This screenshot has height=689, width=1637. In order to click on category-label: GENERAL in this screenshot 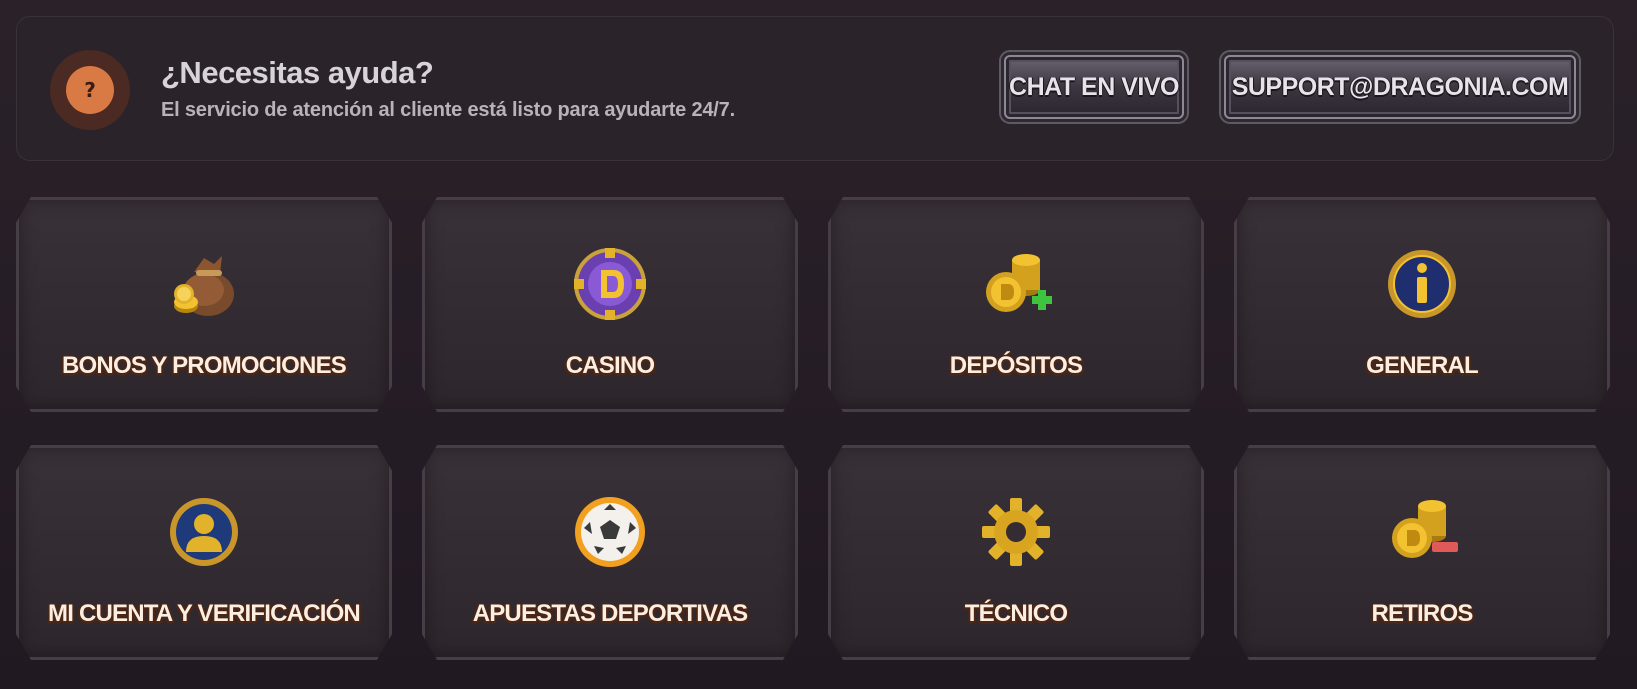, I will do `click(1422, 365)`.